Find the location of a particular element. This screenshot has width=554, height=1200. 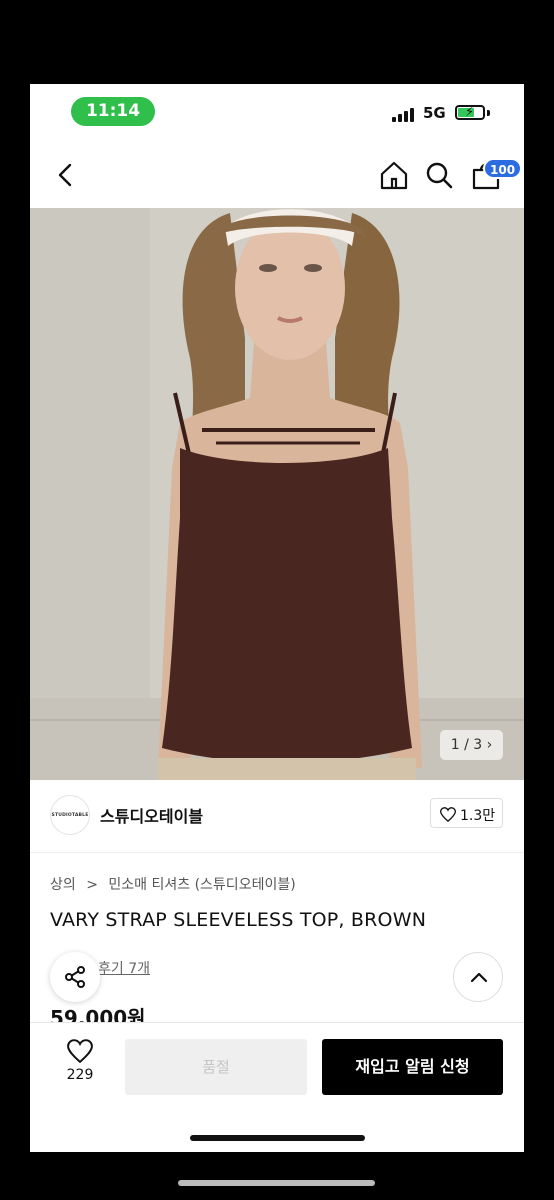

chevron-right-icon: › is located at coordinates (489, 745).